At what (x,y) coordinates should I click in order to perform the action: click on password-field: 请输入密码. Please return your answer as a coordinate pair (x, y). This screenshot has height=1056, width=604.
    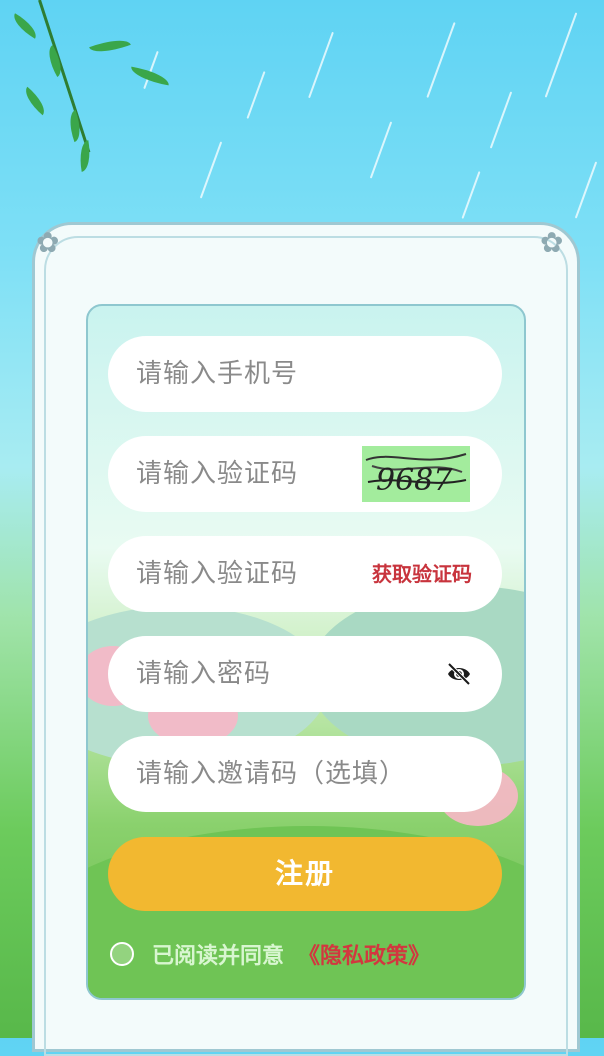
    Looking at the image, I should click on (305, 674).